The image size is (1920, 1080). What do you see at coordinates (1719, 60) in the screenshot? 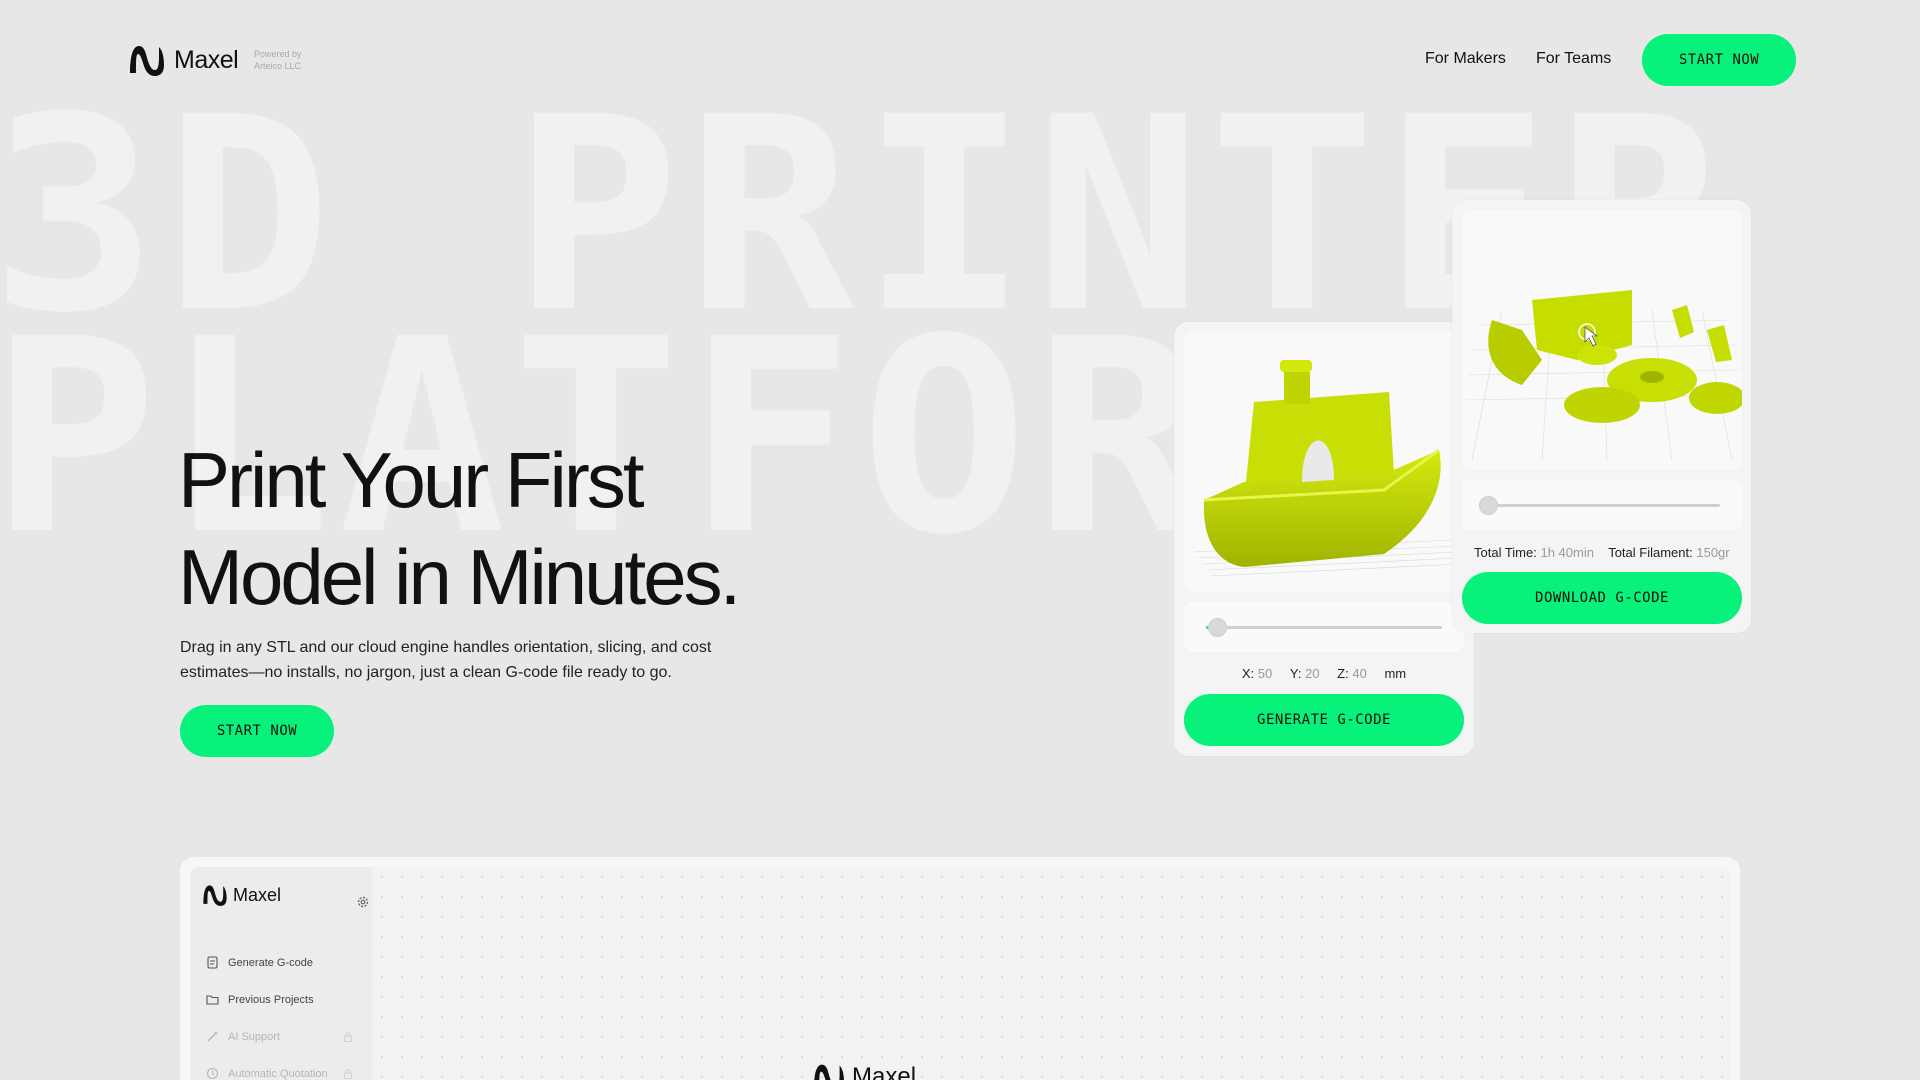
I see `nav-start-now-button: START NOW` at bounding box center [1719, 60].